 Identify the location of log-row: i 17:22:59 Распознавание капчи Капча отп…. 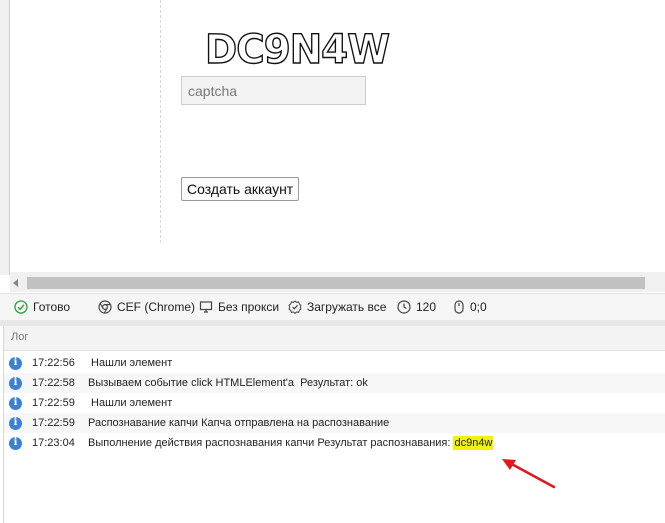
(334, 423).